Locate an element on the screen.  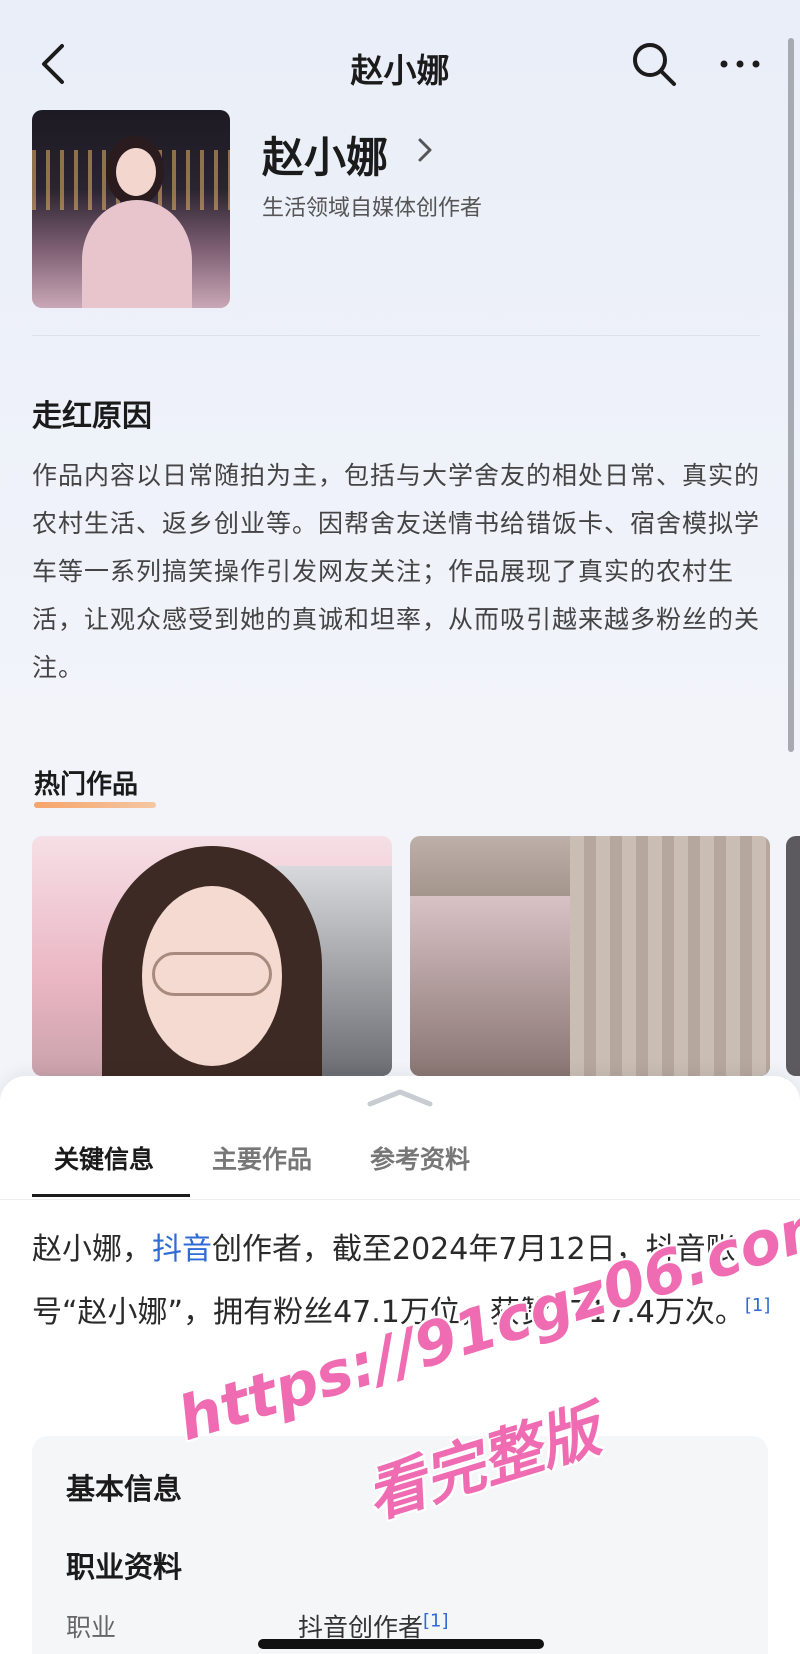
career-info-title: 职业资料 is located at coordinates (124, 1567).